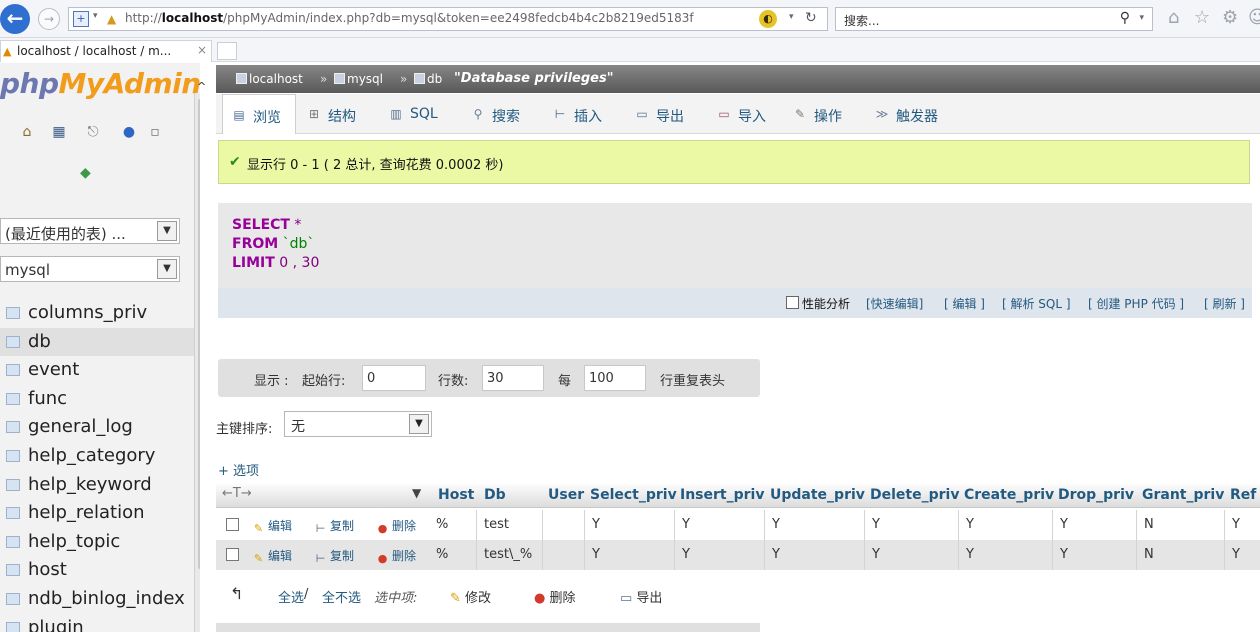  Describe the element at coordinates (792, 302) in the screenshot. I see `profiling-checkbox` at that location.